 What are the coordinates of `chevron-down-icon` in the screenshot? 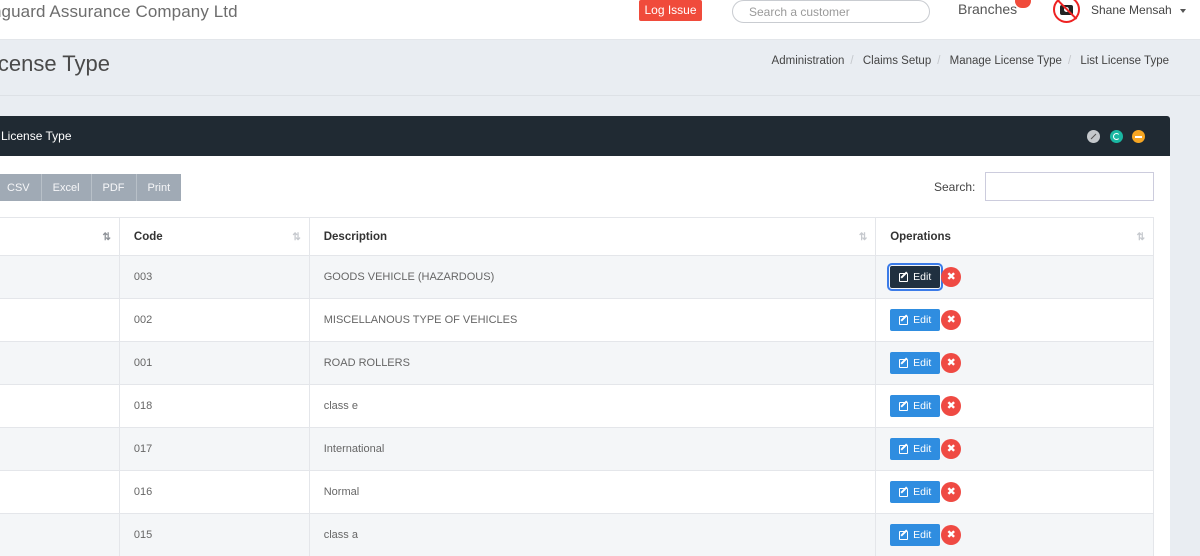 It's located at (1183, 11).